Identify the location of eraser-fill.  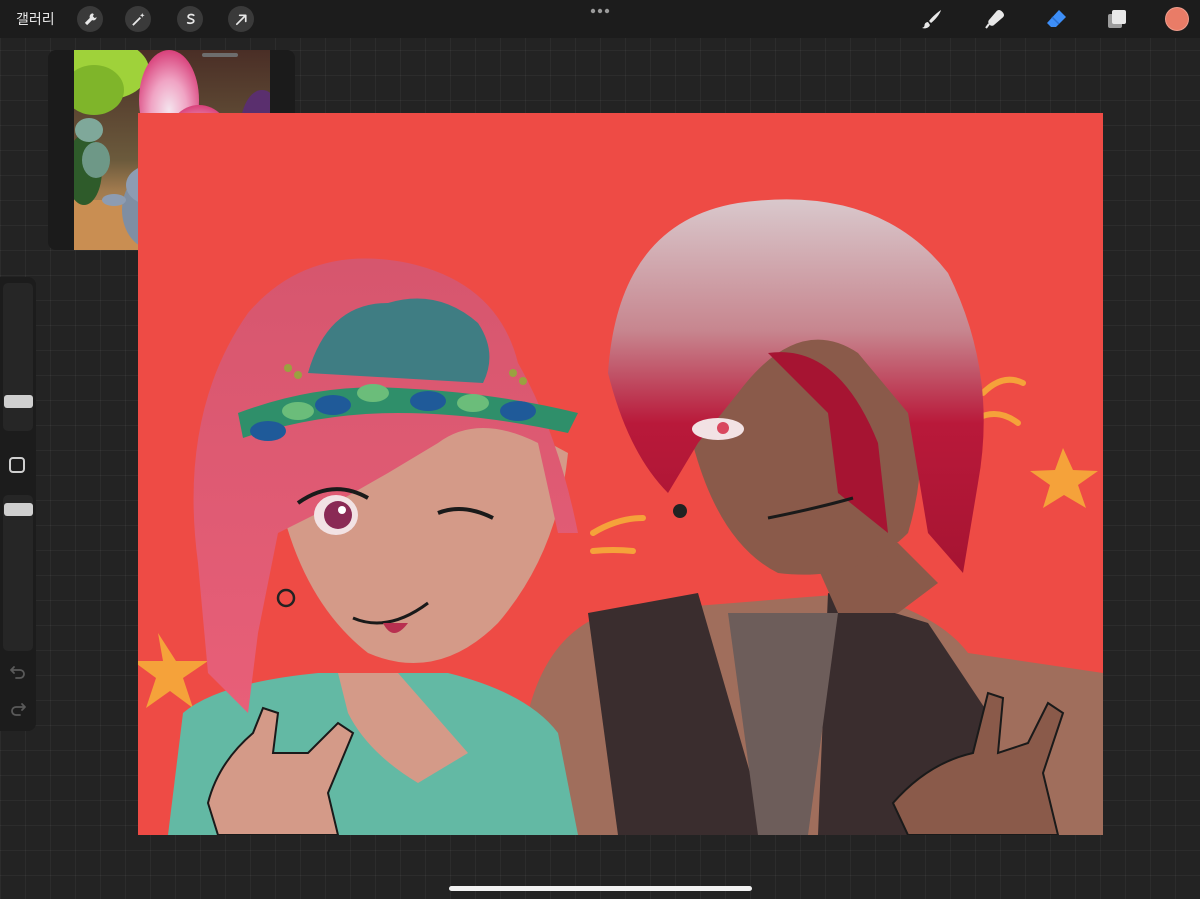
(1056, 18).